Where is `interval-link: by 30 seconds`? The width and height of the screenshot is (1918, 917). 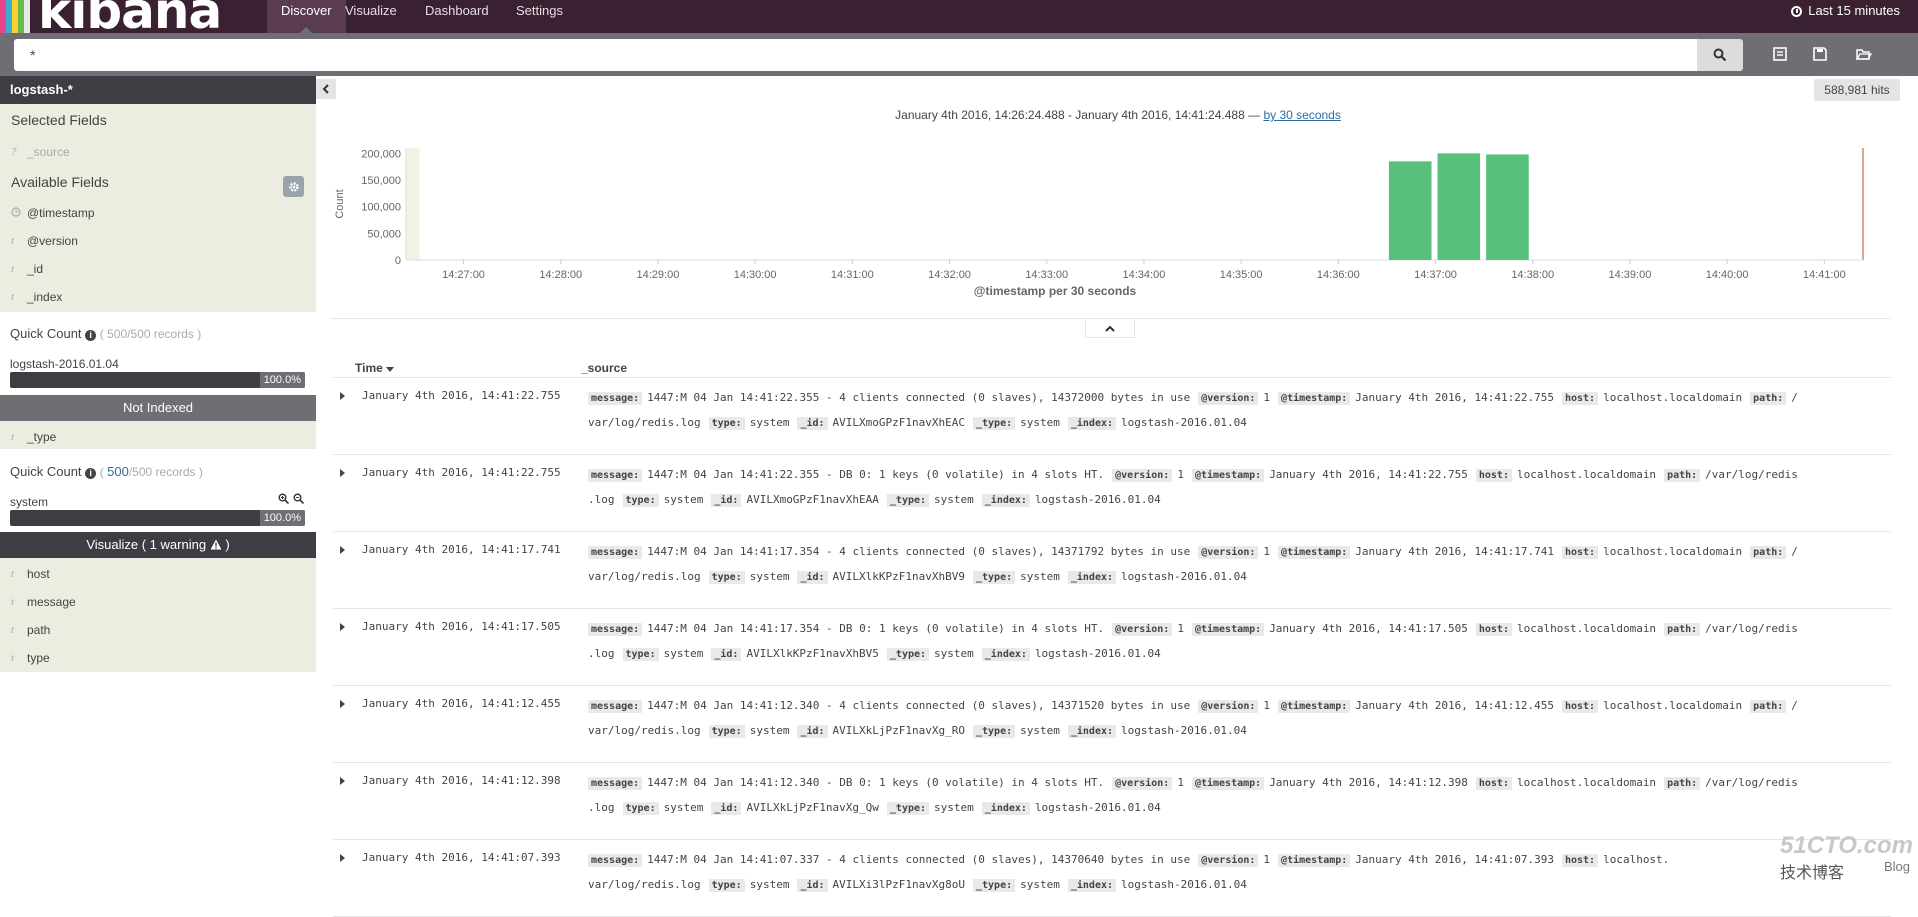 interval-link: by 30 seconds is located at coordinates (1301, 115).